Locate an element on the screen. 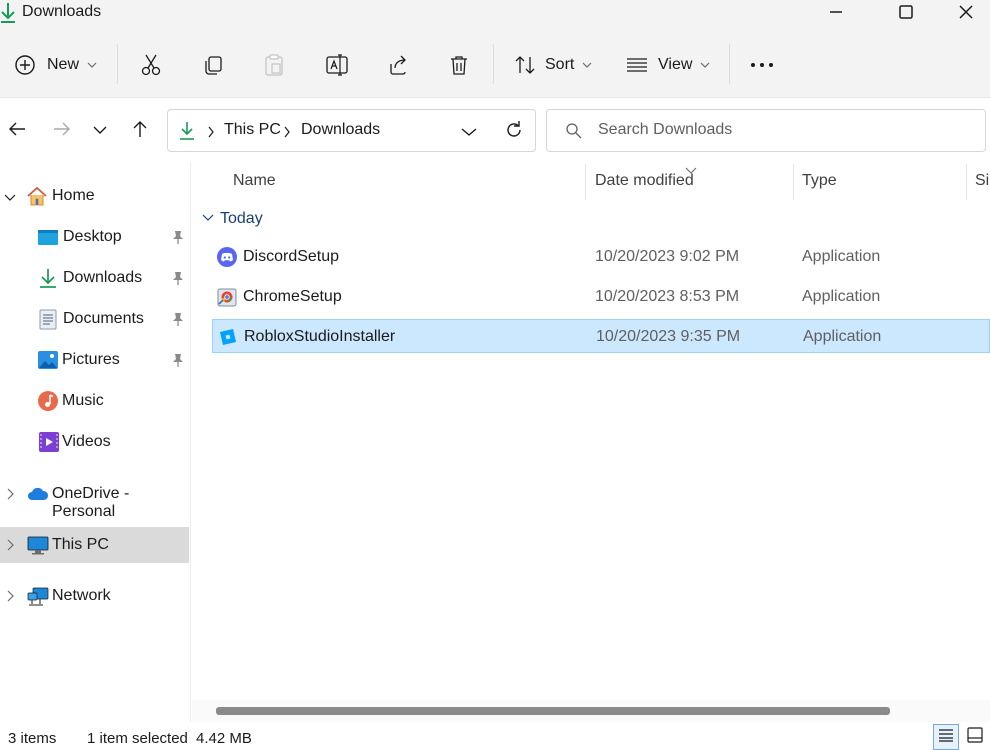 The image size is (990, 750). maximize-icon is located at coordinates (906, 14).